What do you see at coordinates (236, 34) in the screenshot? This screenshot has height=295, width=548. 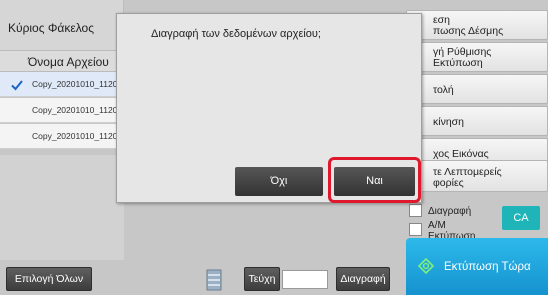 I see `dialog-message: Διαγραφή των δεδομένων αρχείου;` at bounding box center [236, 34].